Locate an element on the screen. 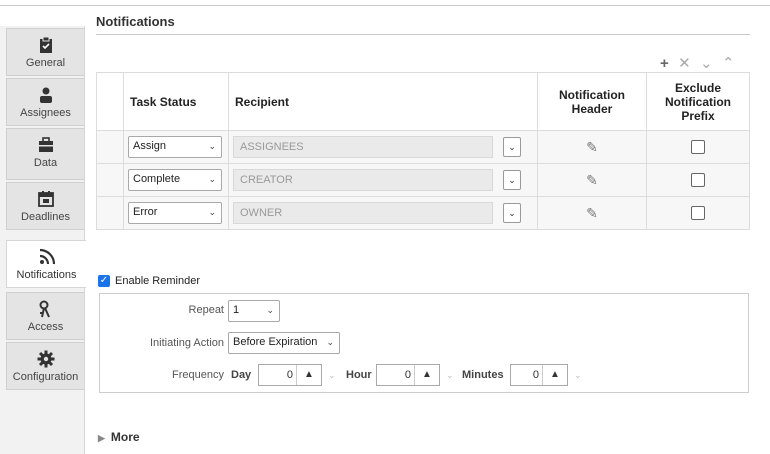 The height and width of the screenshot is (454, 770). tab-deadlines: Deadlines is located at coordinates (45, 206).